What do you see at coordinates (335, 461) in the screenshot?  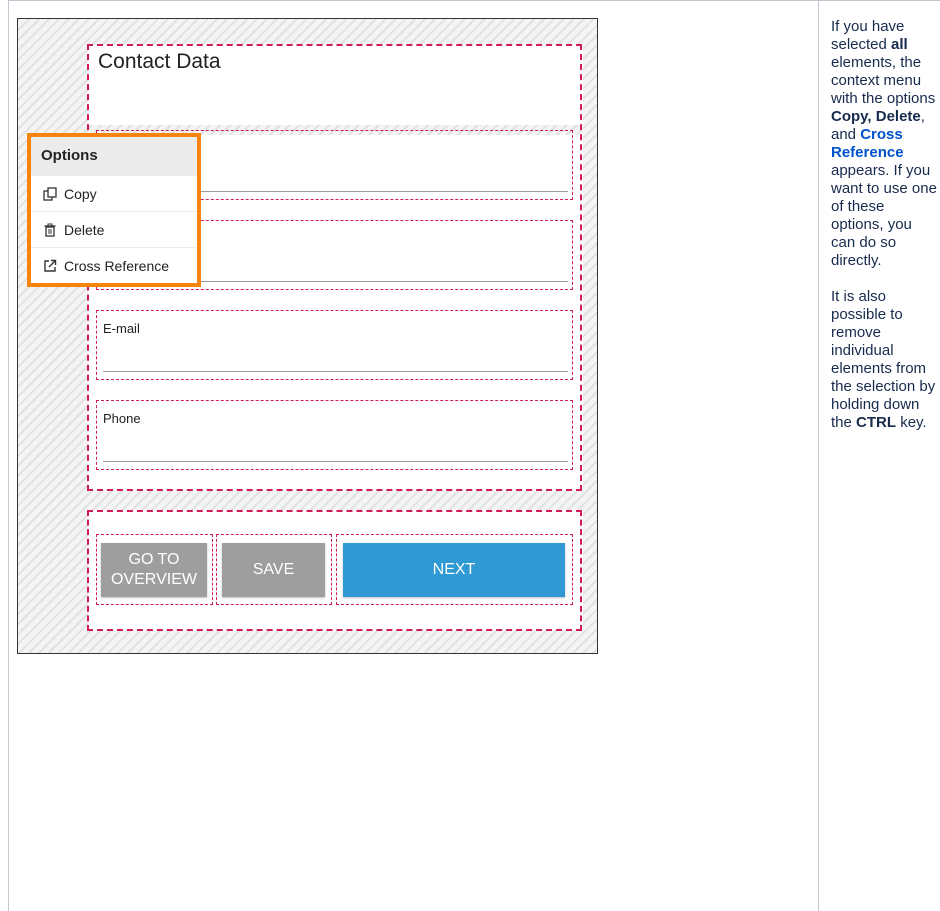 I see `phone-underline` at bounding box center [335, 461].